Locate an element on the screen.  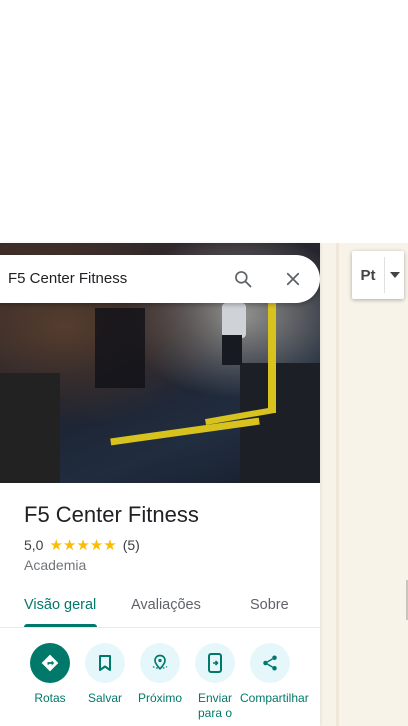
map-type-label: Pt is located at coordinates (368, 275).